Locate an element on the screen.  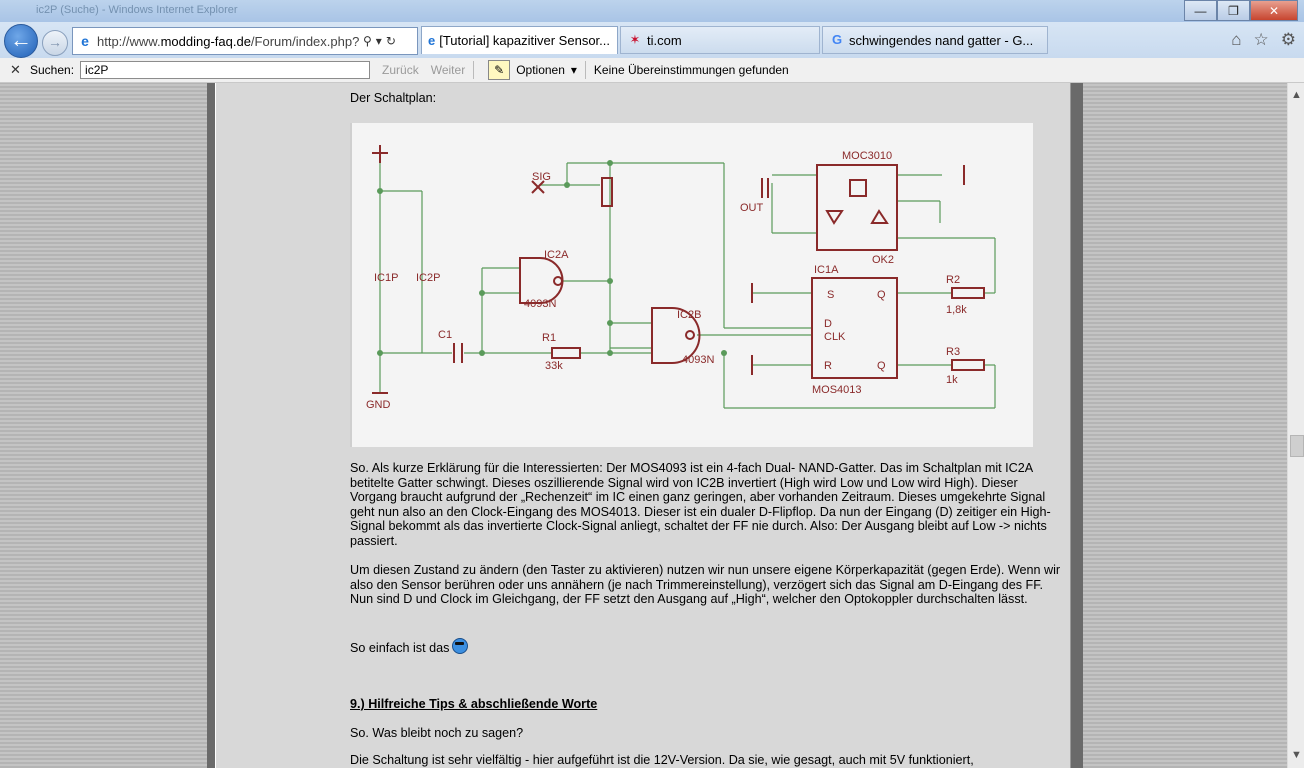
forward-button: → is located at coordinates (55, 43).